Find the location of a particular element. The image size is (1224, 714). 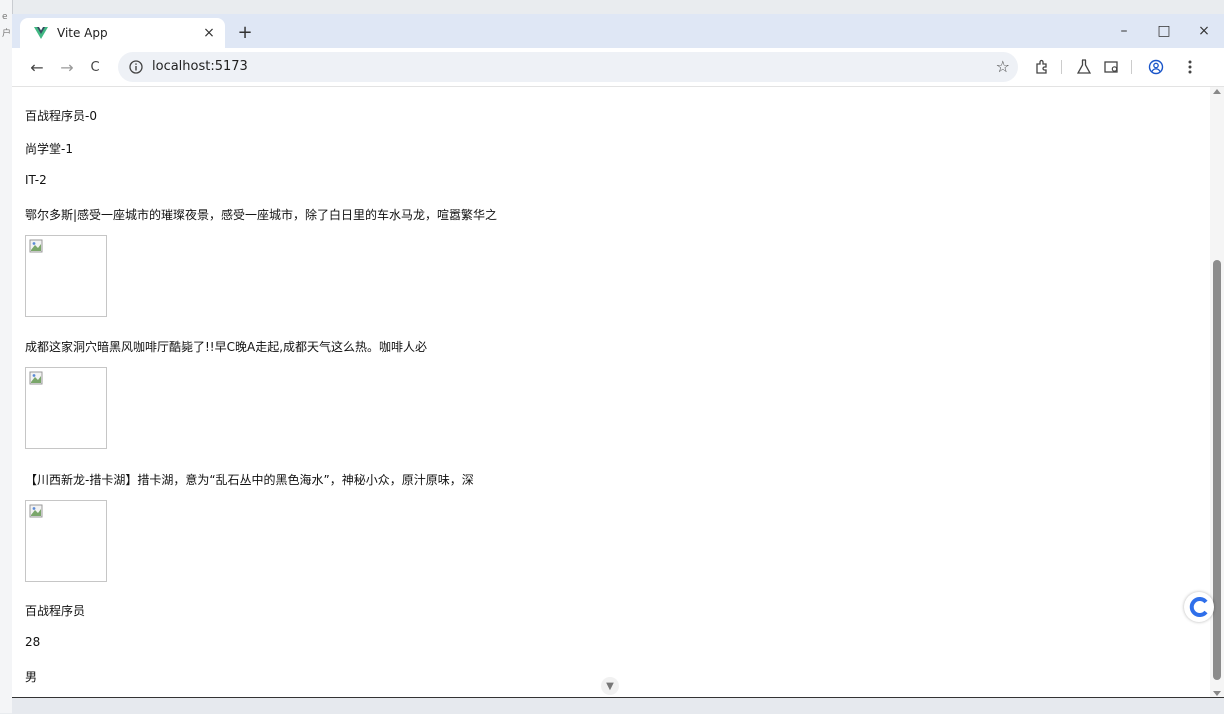

vue-logo-icon is located at coordinates (41, 33).